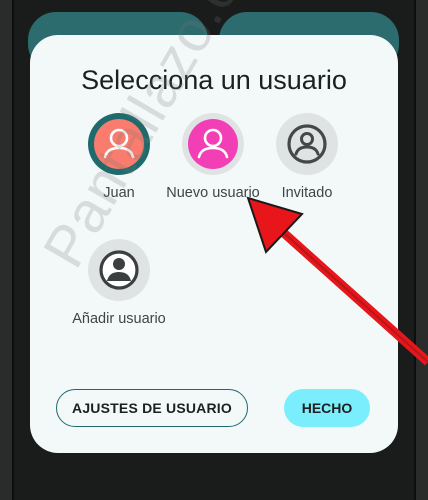 The width and height of the screenshot is (428, 500). I want to click on person-outline-icon, so click(307, 144).